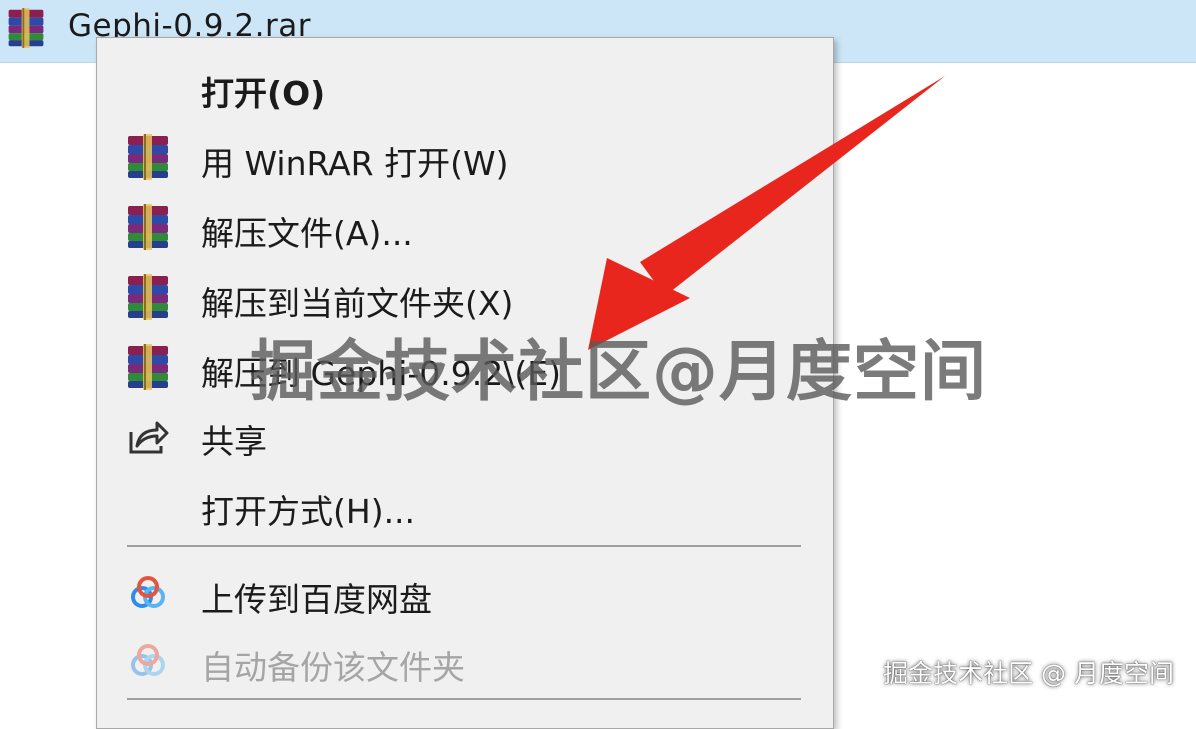  I want to click on menu-item-label: 用 WinRAR 打开(W), so click(355, 163).